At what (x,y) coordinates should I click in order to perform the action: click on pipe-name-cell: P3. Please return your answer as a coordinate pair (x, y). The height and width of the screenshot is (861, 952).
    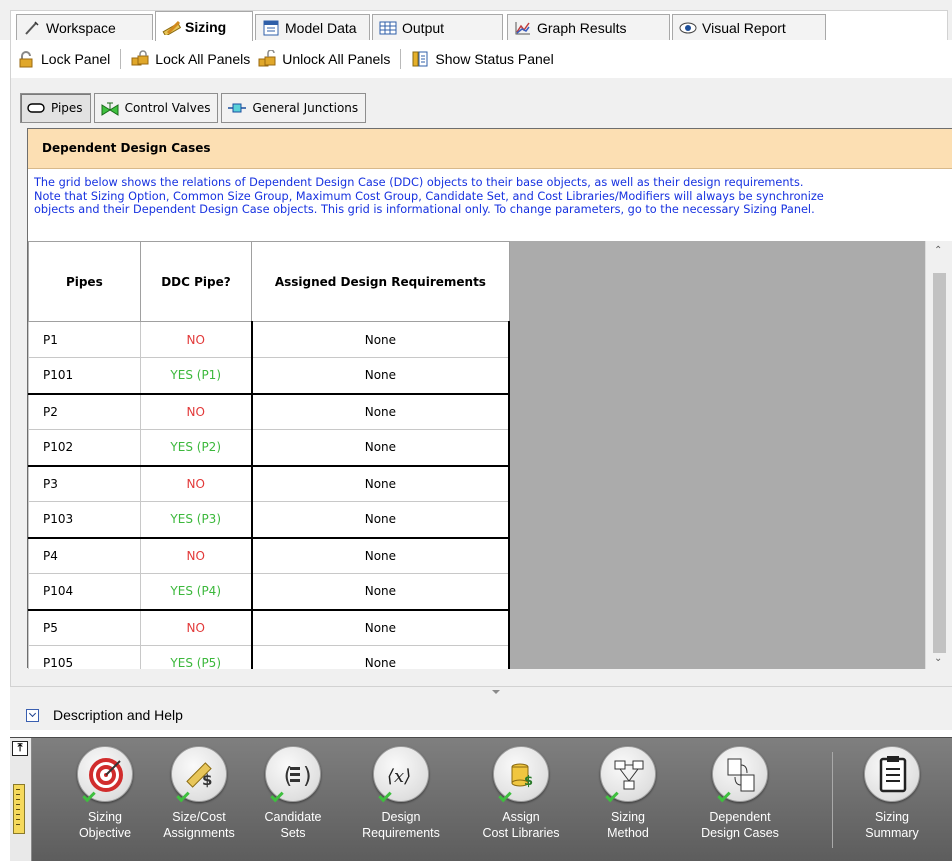
    Looking at the image, I should click on (84, 483).